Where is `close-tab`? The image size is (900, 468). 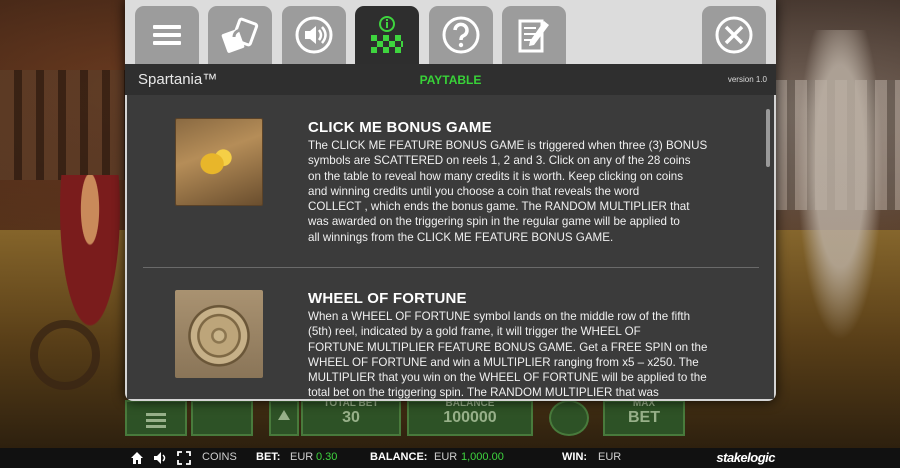
close-tab is located at coordinates (734, 35).